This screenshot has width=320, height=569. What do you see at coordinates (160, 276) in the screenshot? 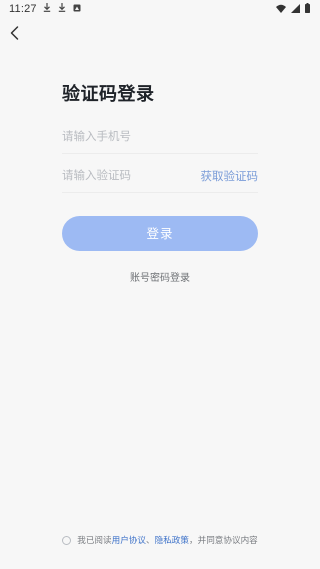
I see `password-login-link: 账号密码登录` at bounding box center [160, 276].